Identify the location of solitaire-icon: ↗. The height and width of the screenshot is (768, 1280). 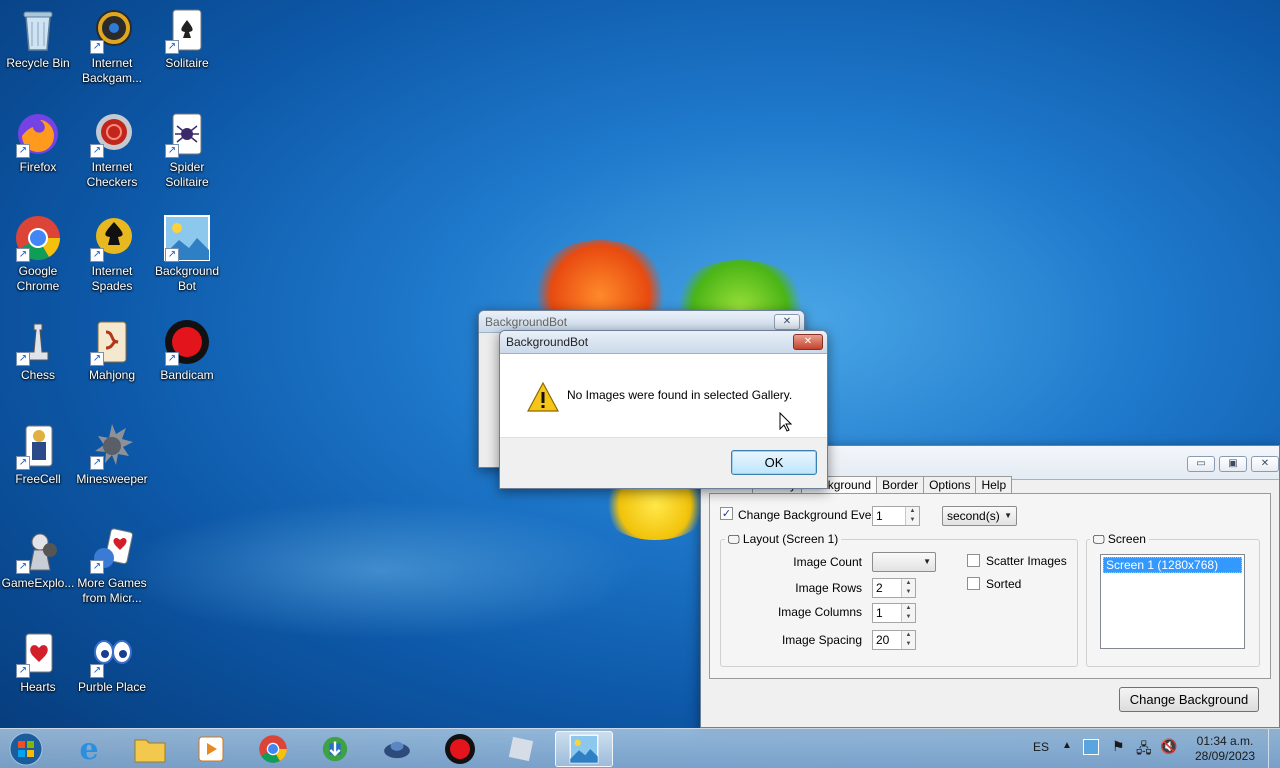
(187, 30).